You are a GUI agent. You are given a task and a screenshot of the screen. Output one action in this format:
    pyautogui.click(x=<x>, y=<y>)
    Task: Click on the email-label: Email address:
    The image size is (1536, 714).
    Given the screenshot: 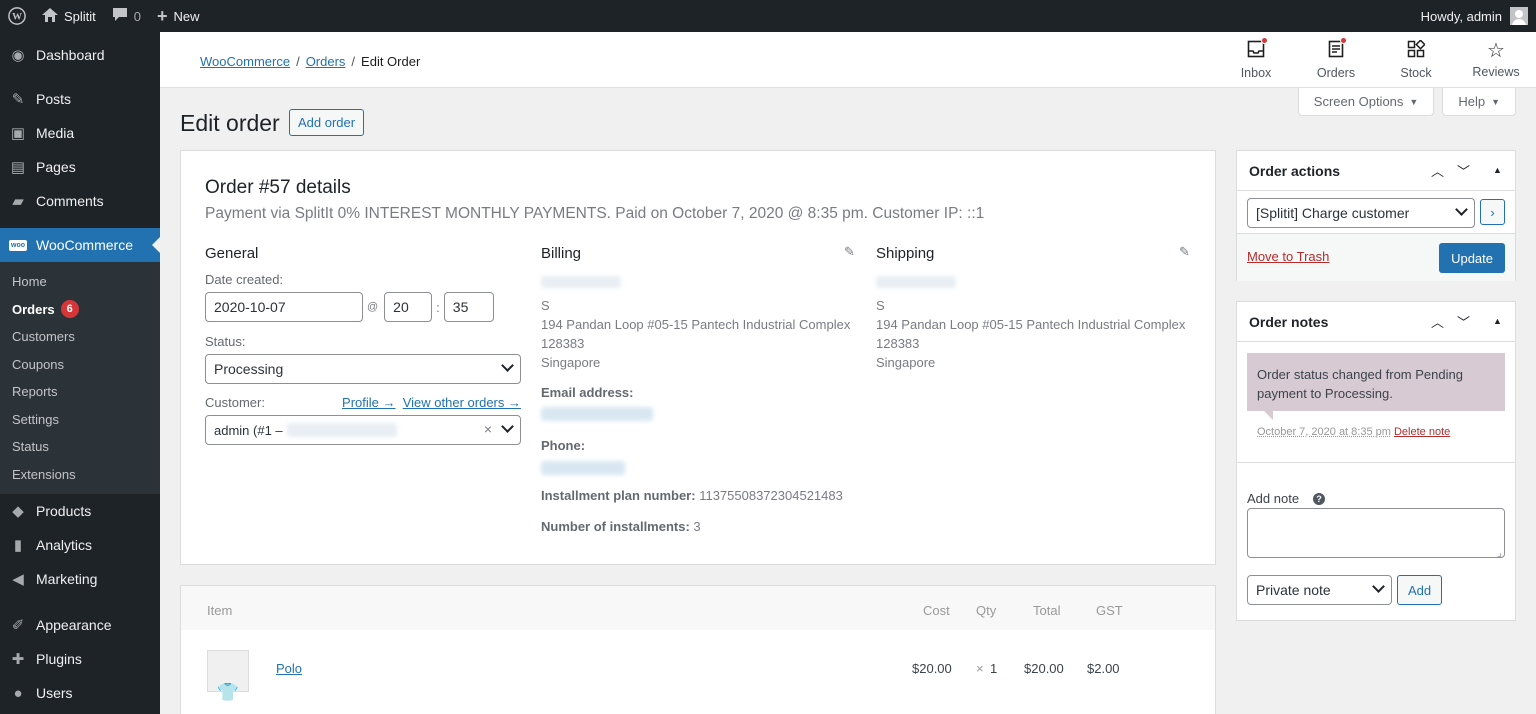 What is the action you would take?
    pyautogui.click(x=700, y=392)
    